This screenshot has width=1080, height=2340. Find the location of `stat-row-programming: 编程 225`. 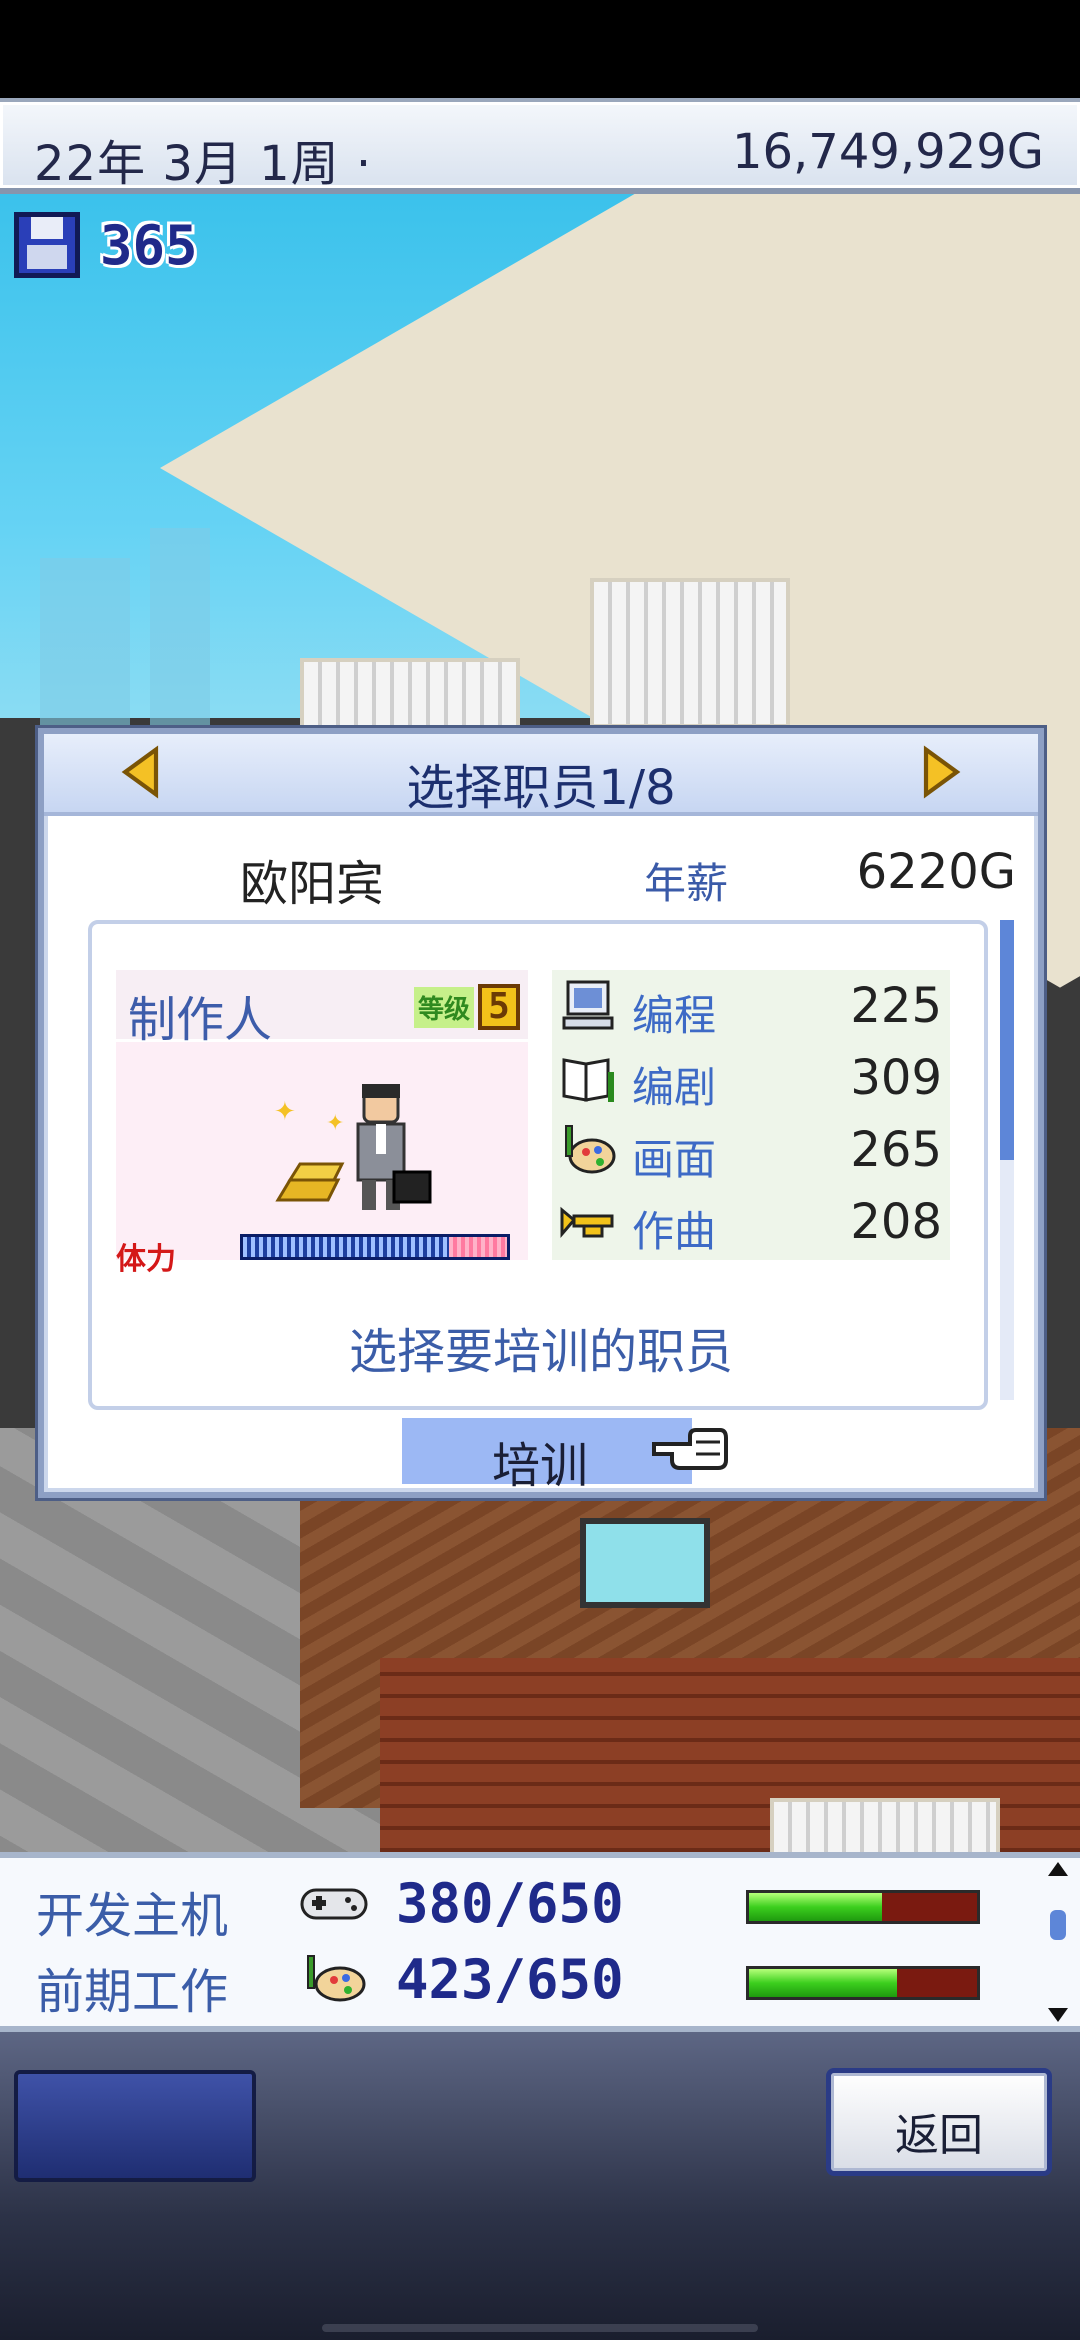

stat-row-programming: 编程 225 is located at coordinates (751, 1006).